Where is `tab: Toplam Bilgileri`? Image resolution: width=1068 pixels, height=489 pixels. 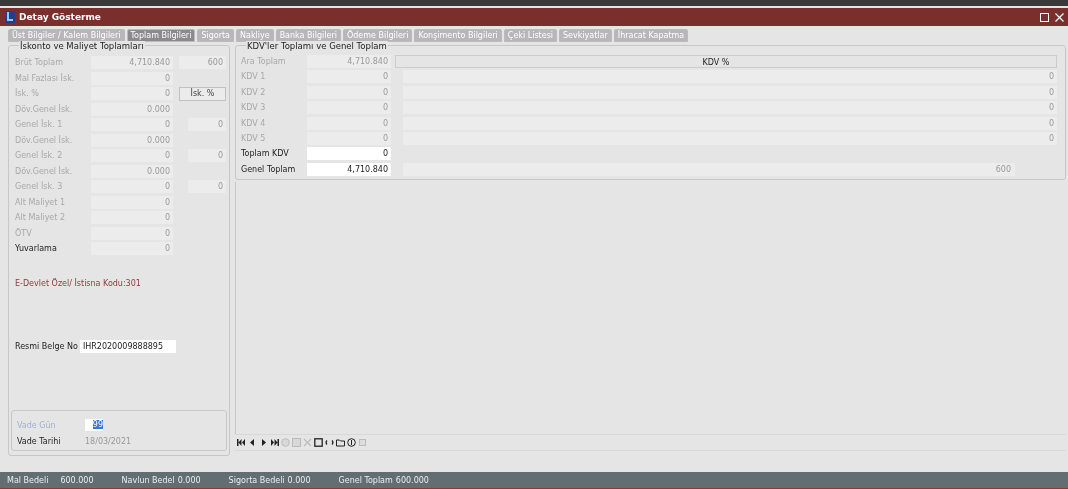 tab: Toplam Bilgileri is located at coordinates (161, 35).